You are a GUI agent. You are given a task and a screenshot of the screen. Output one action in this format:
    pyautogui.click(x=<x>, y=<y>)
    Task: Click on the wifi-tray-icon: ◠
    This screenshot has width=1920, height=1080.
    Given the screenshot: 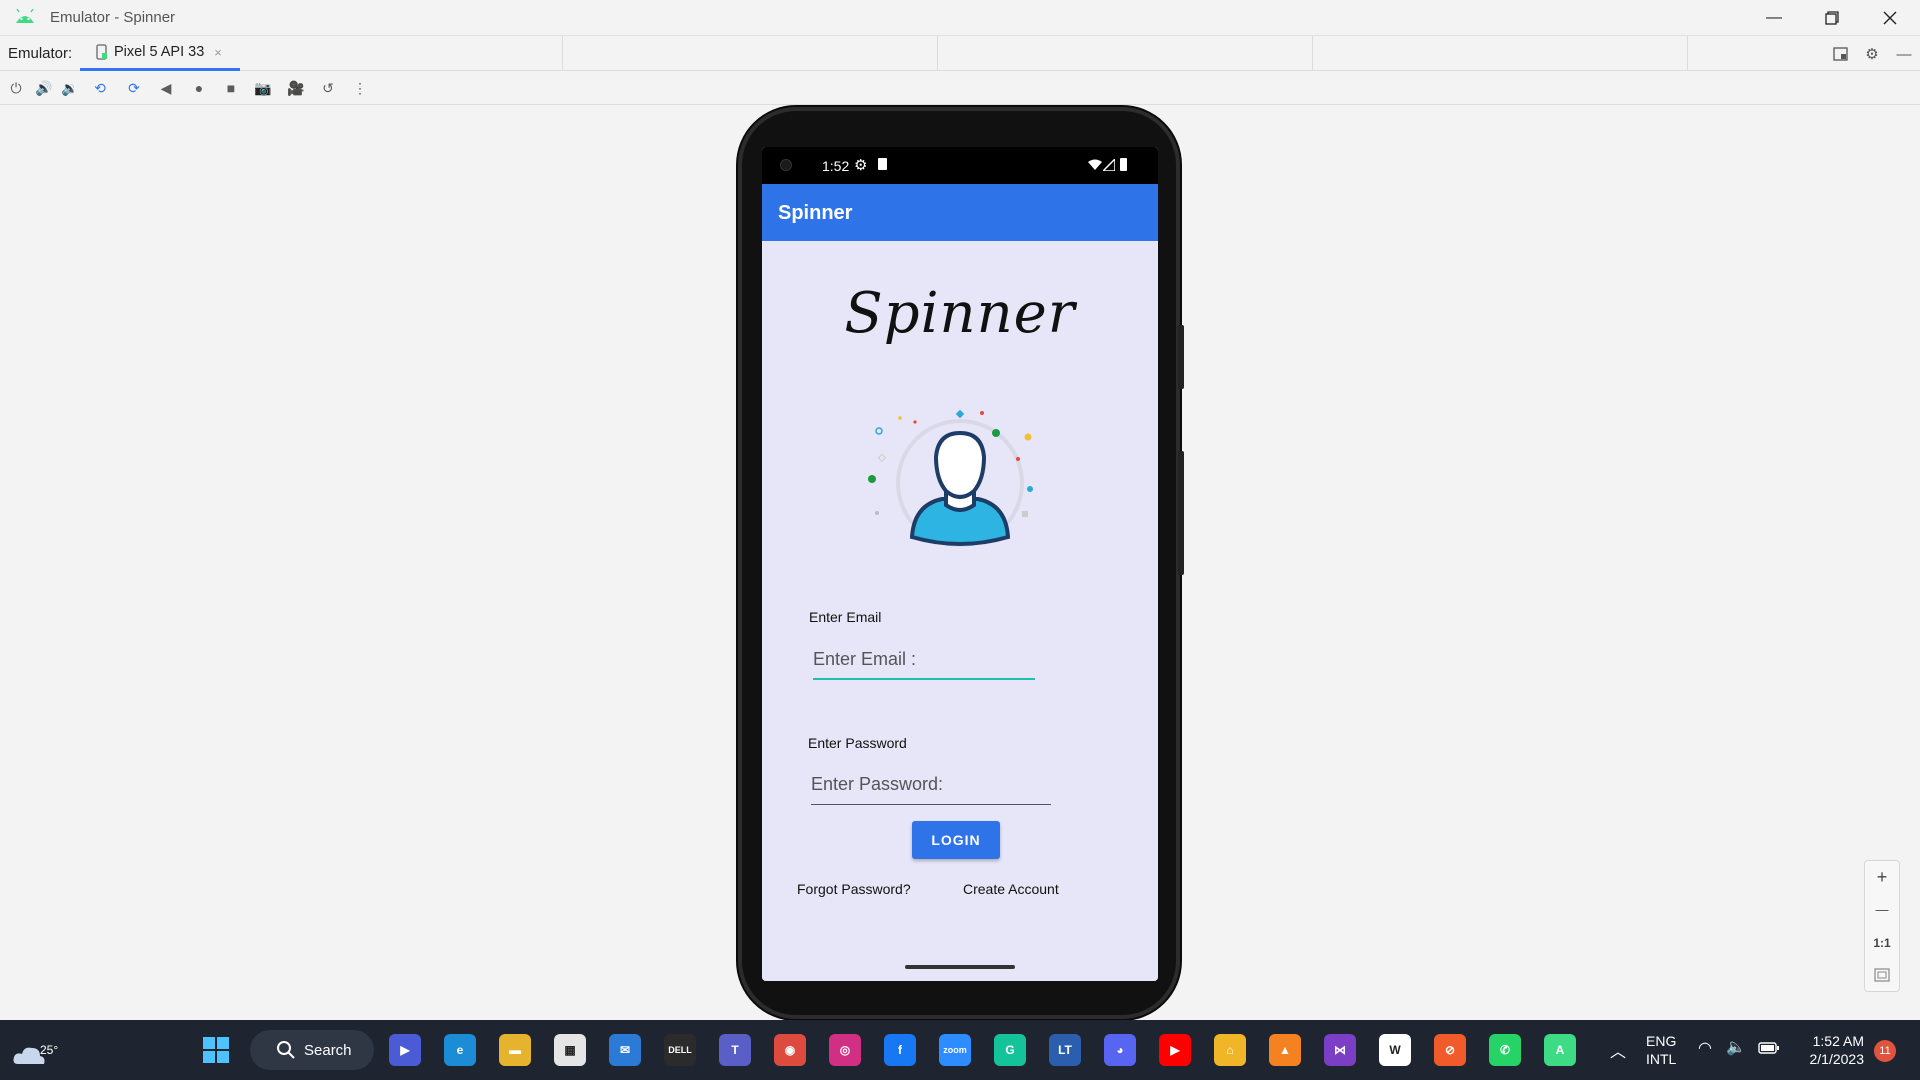 What is the action you would take?
    pyautogui.click(x=1705, y=1048)
    